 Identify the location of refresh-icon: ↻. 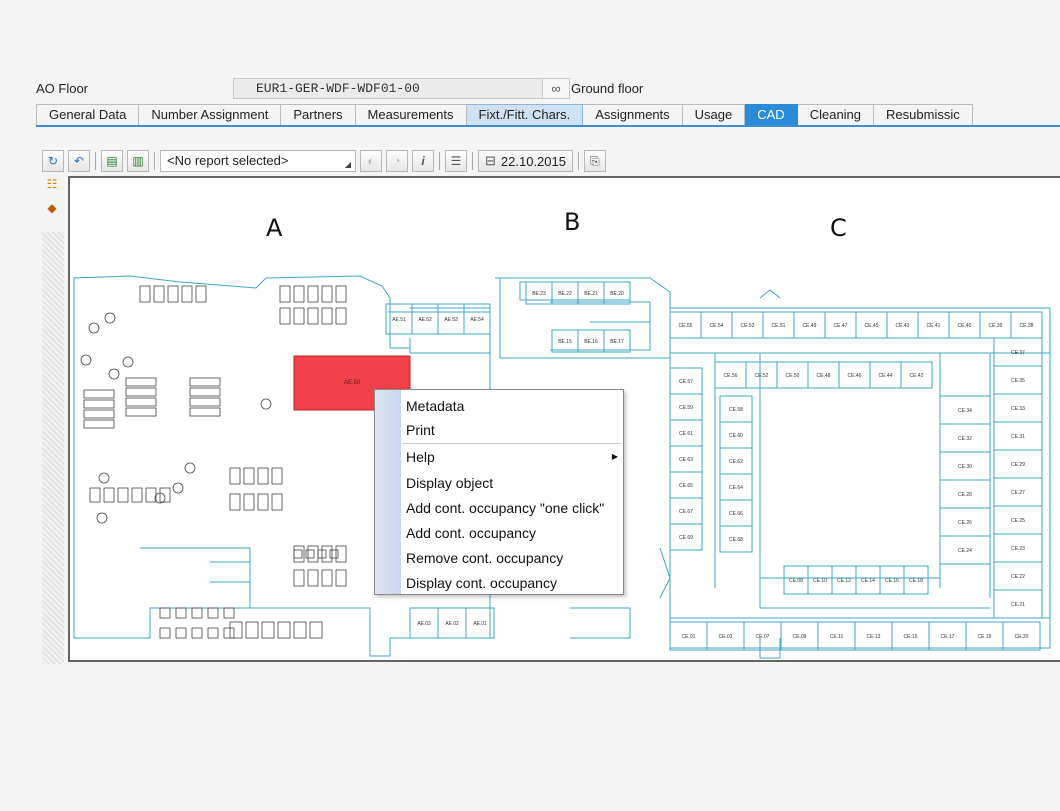
(53, 161).